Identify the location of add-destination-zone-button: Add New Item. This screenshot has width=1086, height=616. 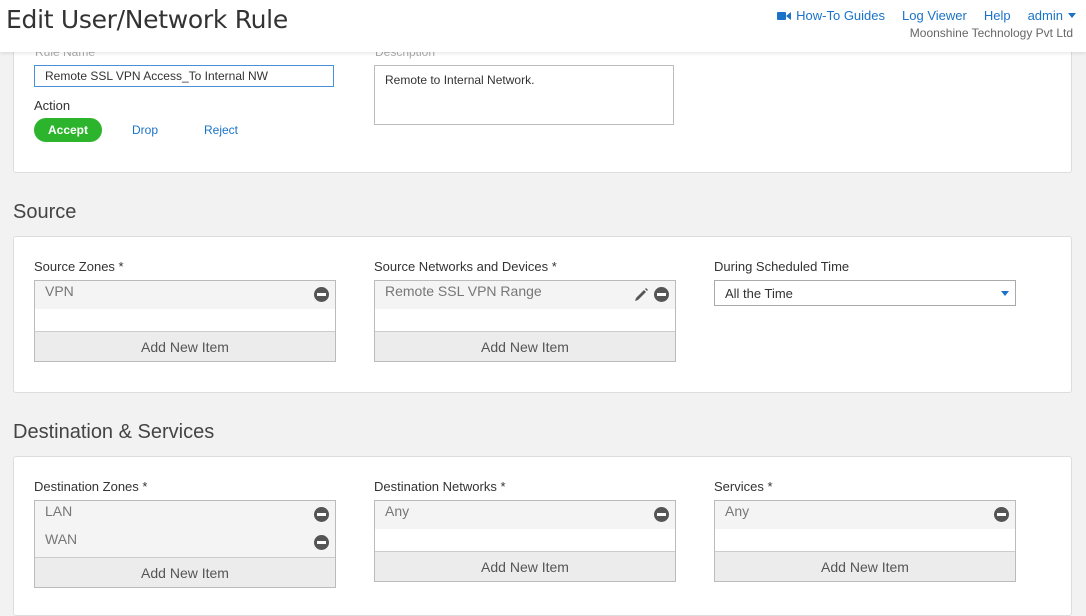
(185, 572).